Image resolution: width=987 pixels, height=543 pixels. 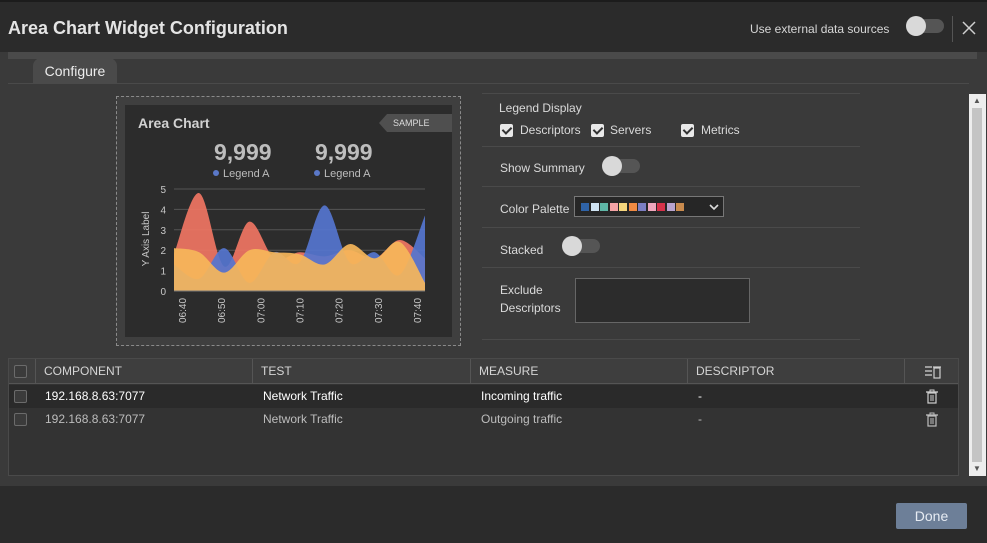 I want to click on x-tick-label: 07:10, so click(x=301, y=310).